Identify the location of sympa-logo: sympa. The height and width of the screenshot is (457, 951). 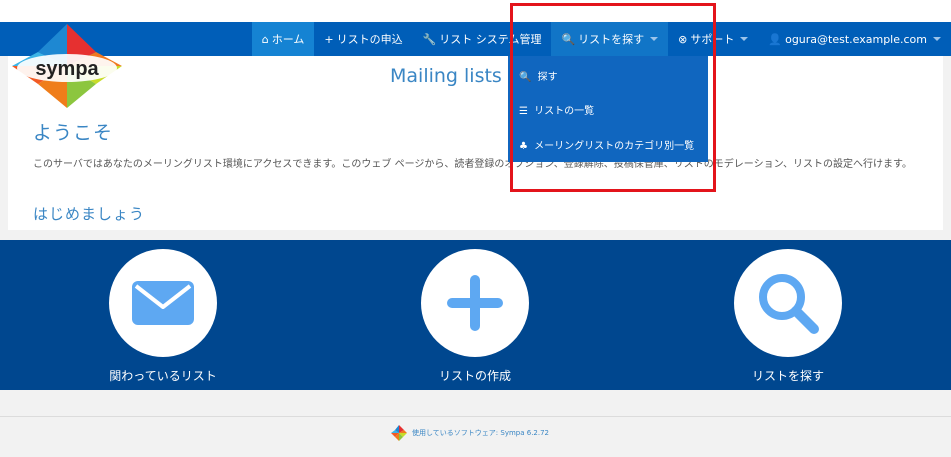
(67, 66).